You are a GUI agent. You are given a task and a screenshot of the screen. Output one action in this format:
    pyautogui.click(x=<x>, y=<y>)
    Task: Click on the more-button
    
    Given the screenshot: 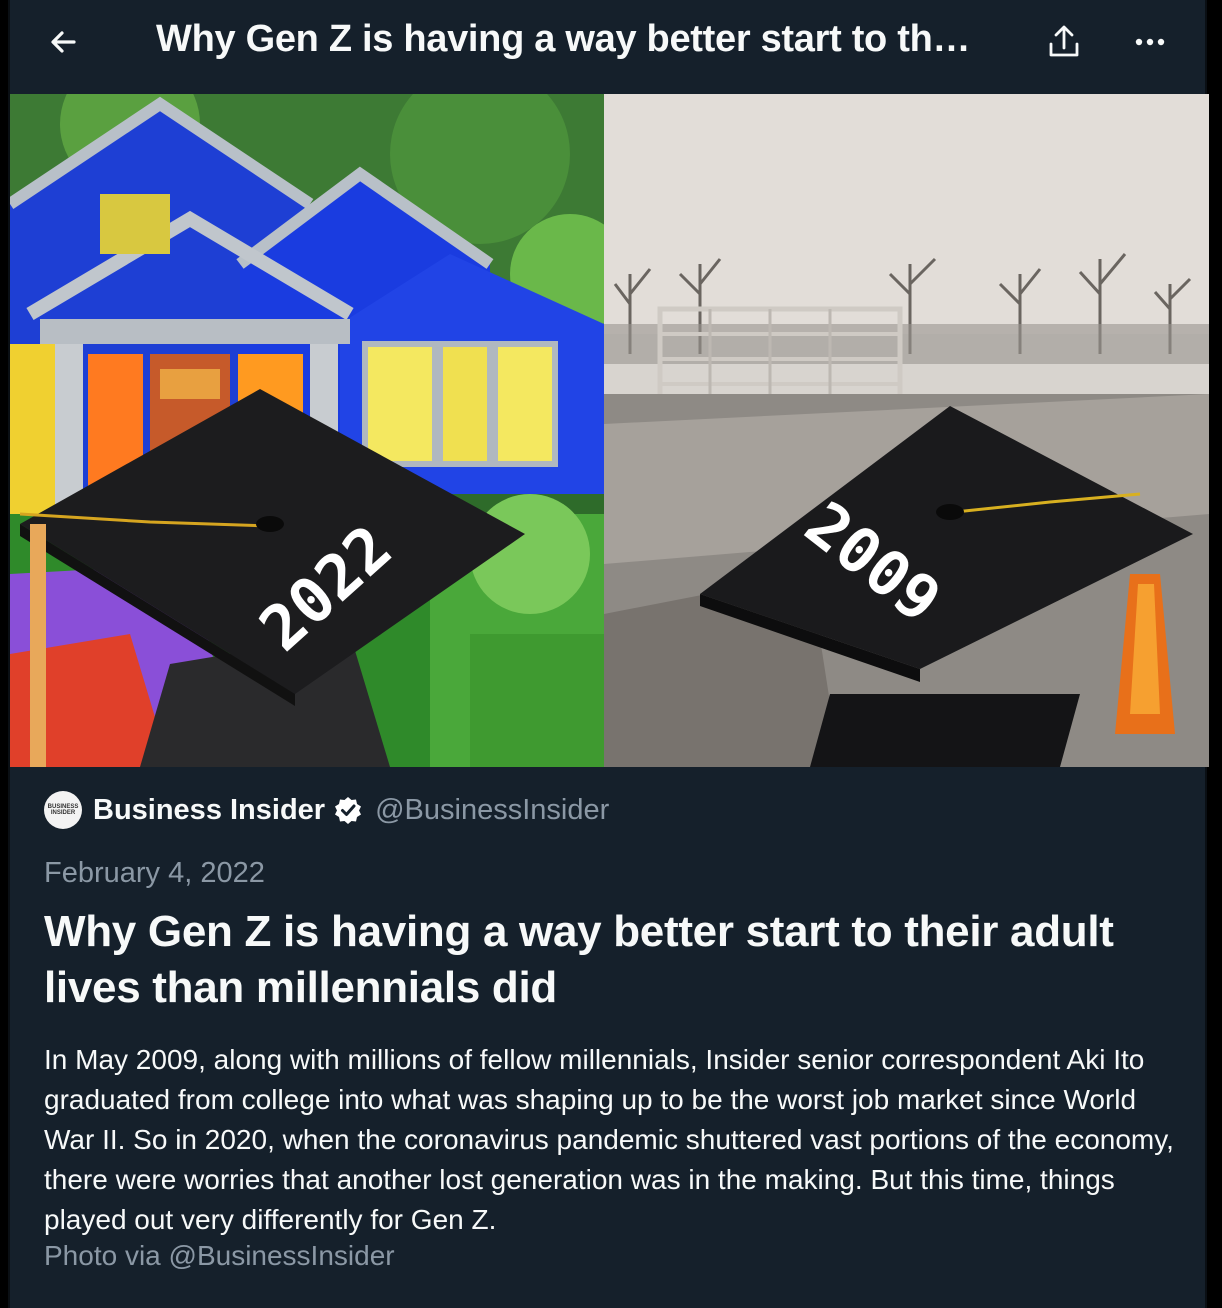 What is the action you would take?
    pyautogui.click(x=1150, y=42)
    